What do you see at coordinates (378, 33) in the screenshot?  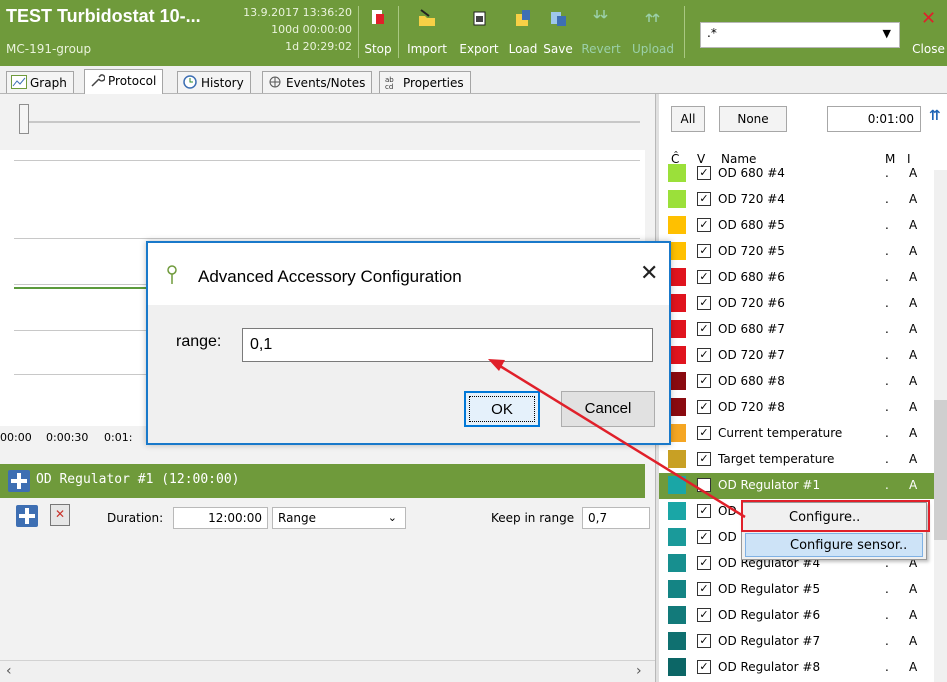 I see `stop-button: Stop` at bounding box center [378, 33].